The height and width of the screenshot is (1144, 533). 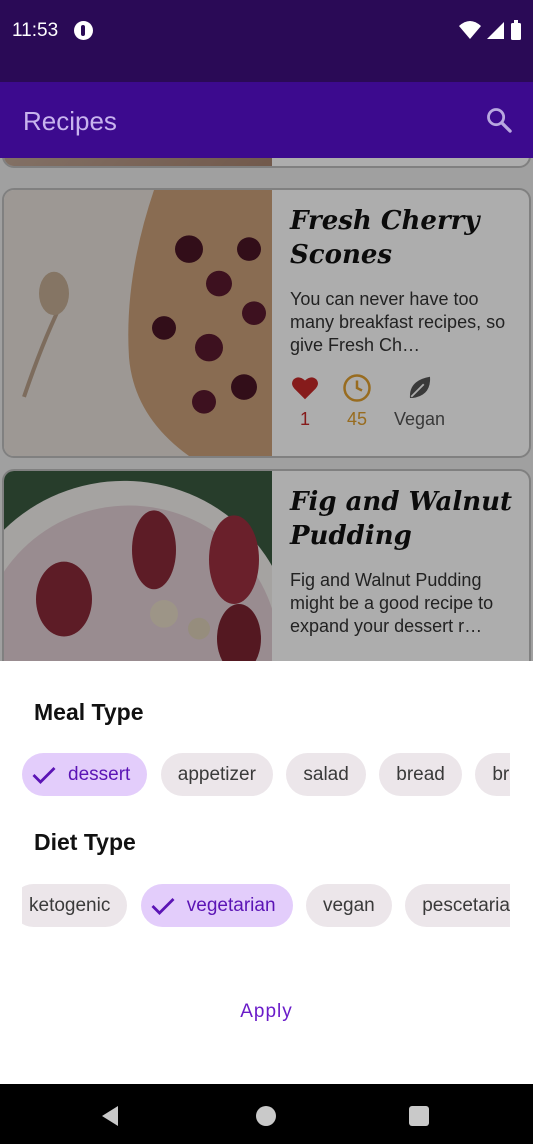 What do you see at coordinates (266, 1012) in the screenshot?
I see `apply-button: Apply` at bounding box center [266, 1012].